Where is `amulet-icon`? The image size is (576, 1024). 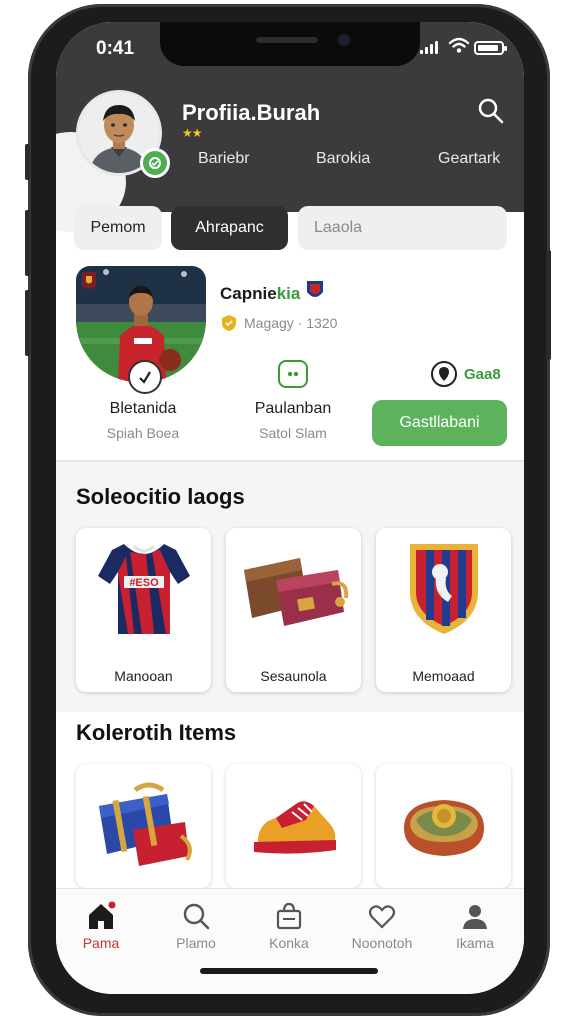 amulet-icon is located at coordinates (443, 824).